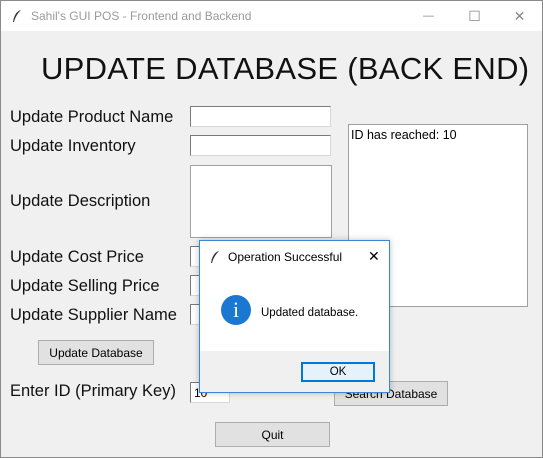 The image size is (543, 458). I want to click on product-name-label: Update Product Name, so click(92, 117).